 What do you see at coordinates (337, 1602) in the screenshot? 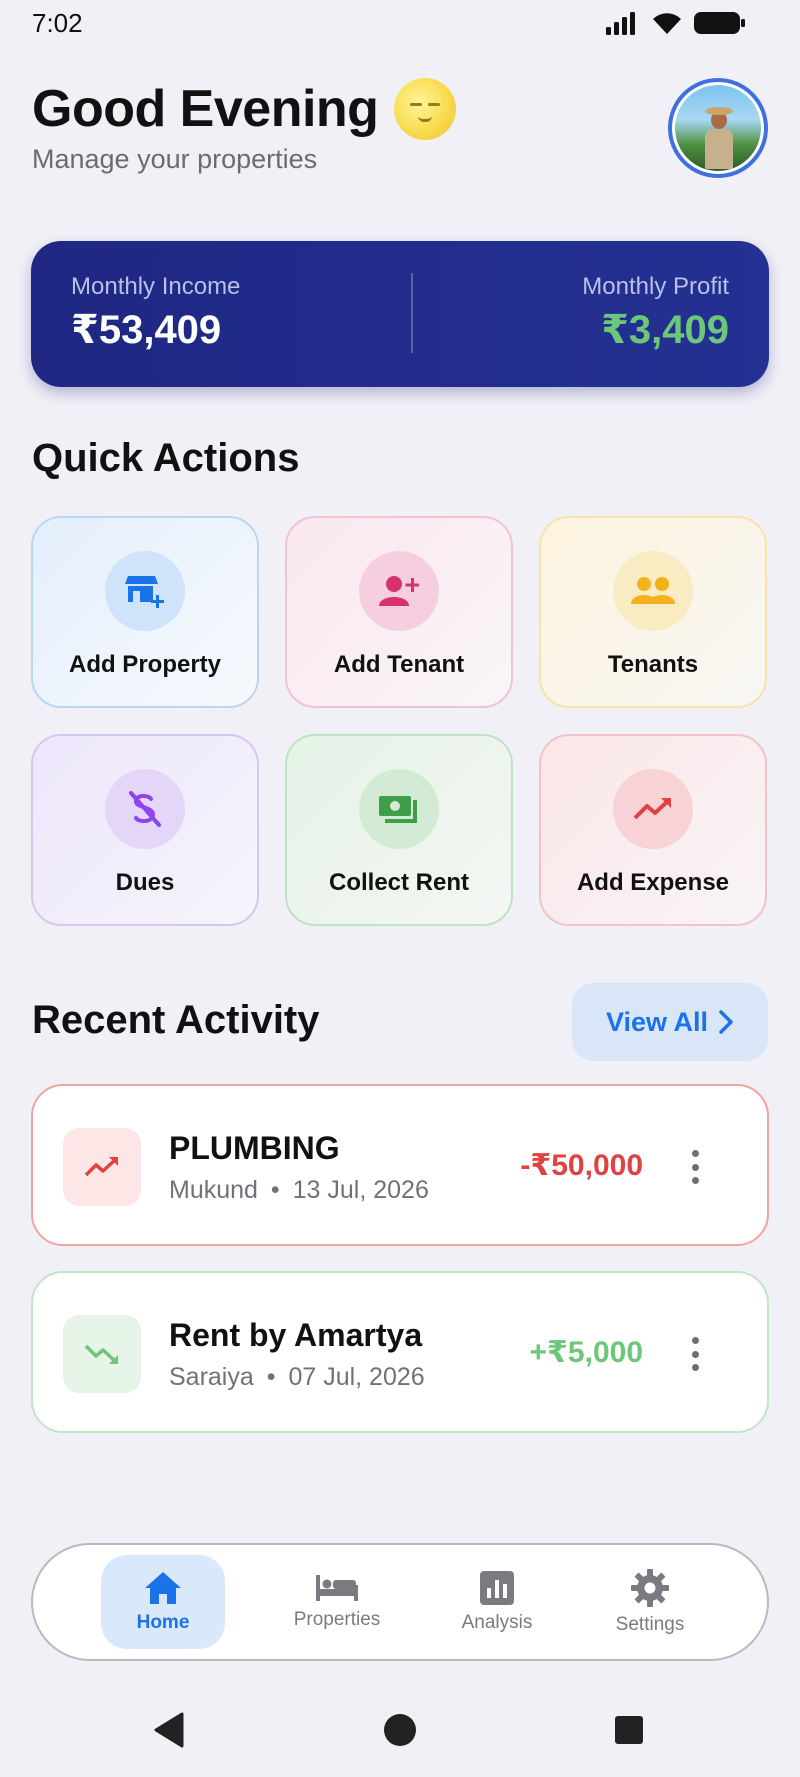
I see `nav-properties: Properties` at bounding box center [337, 1602].